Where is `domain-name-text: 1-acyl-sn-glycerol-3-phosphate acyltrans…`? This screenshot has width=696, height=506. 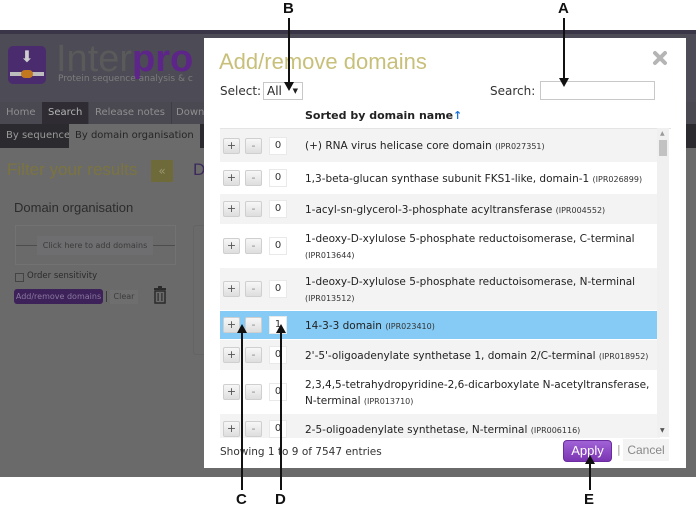 domain-name-text: 1-acyl-sn-glycerol-3-phosphate acyltrans… is located at coordinates (429, 209).